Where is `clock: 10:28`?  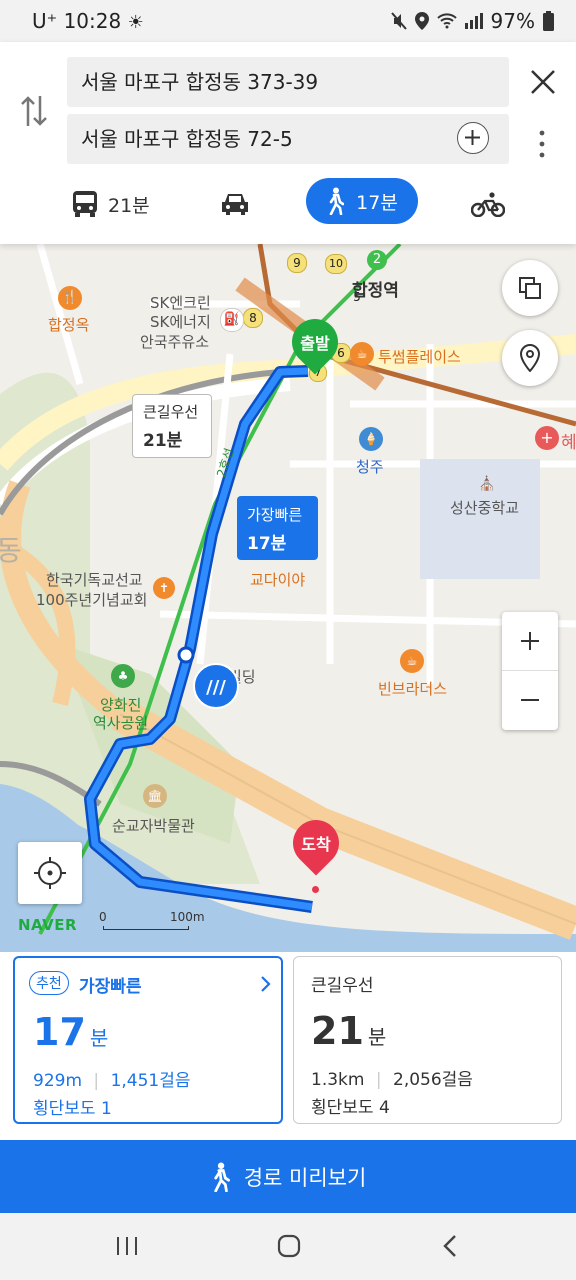 clock: 10:28 is located at coordinates (92, 21).